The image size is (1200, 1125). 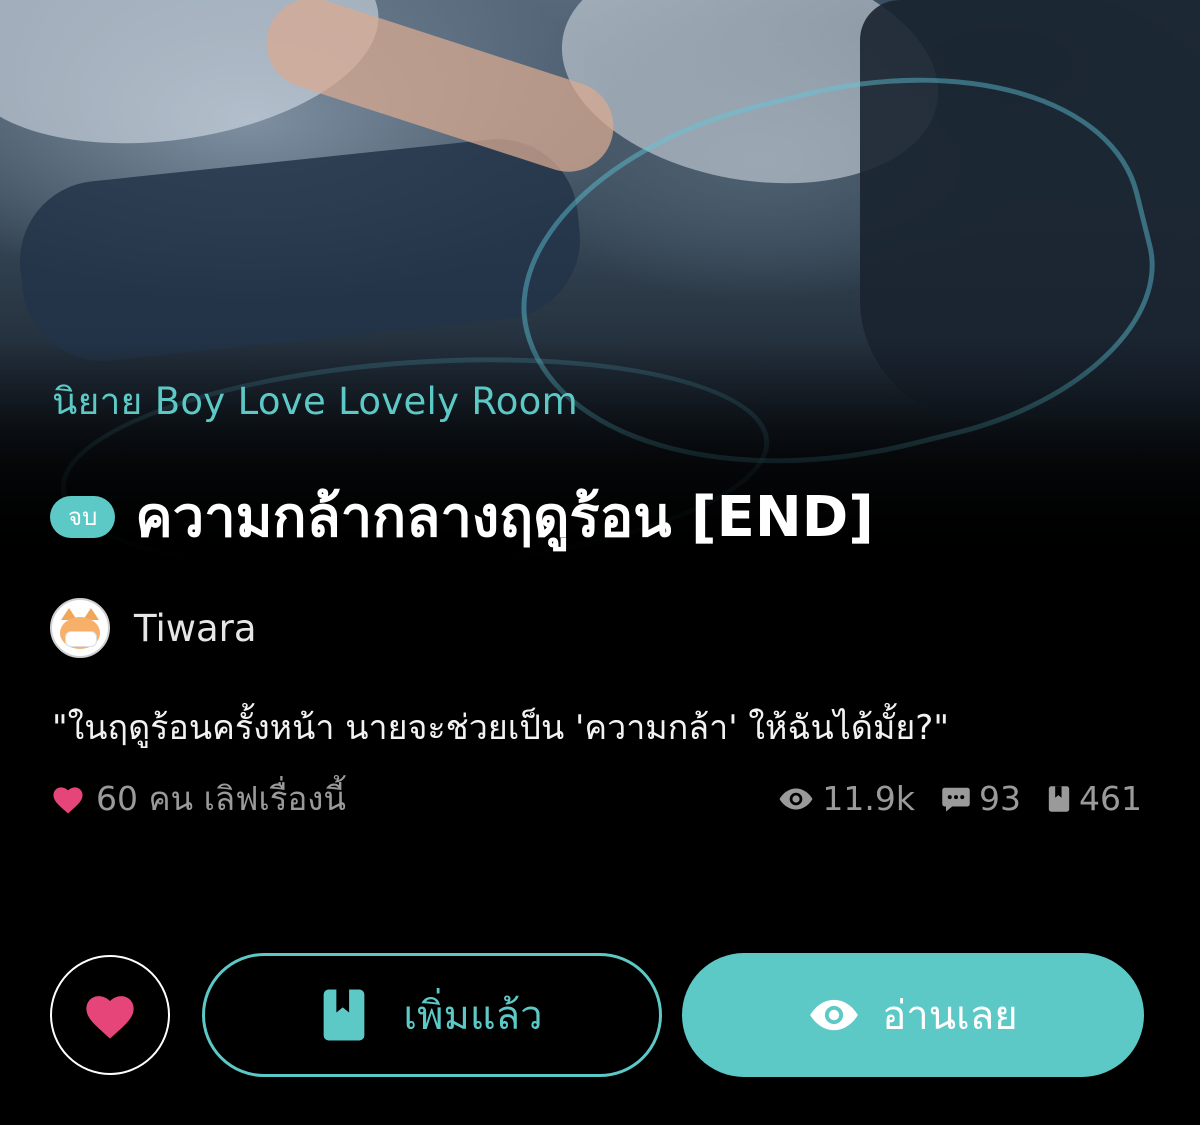 I want to click on action-bar: เพิ่มแล้ว อ่านเลย, so click(x=597, y=1015).